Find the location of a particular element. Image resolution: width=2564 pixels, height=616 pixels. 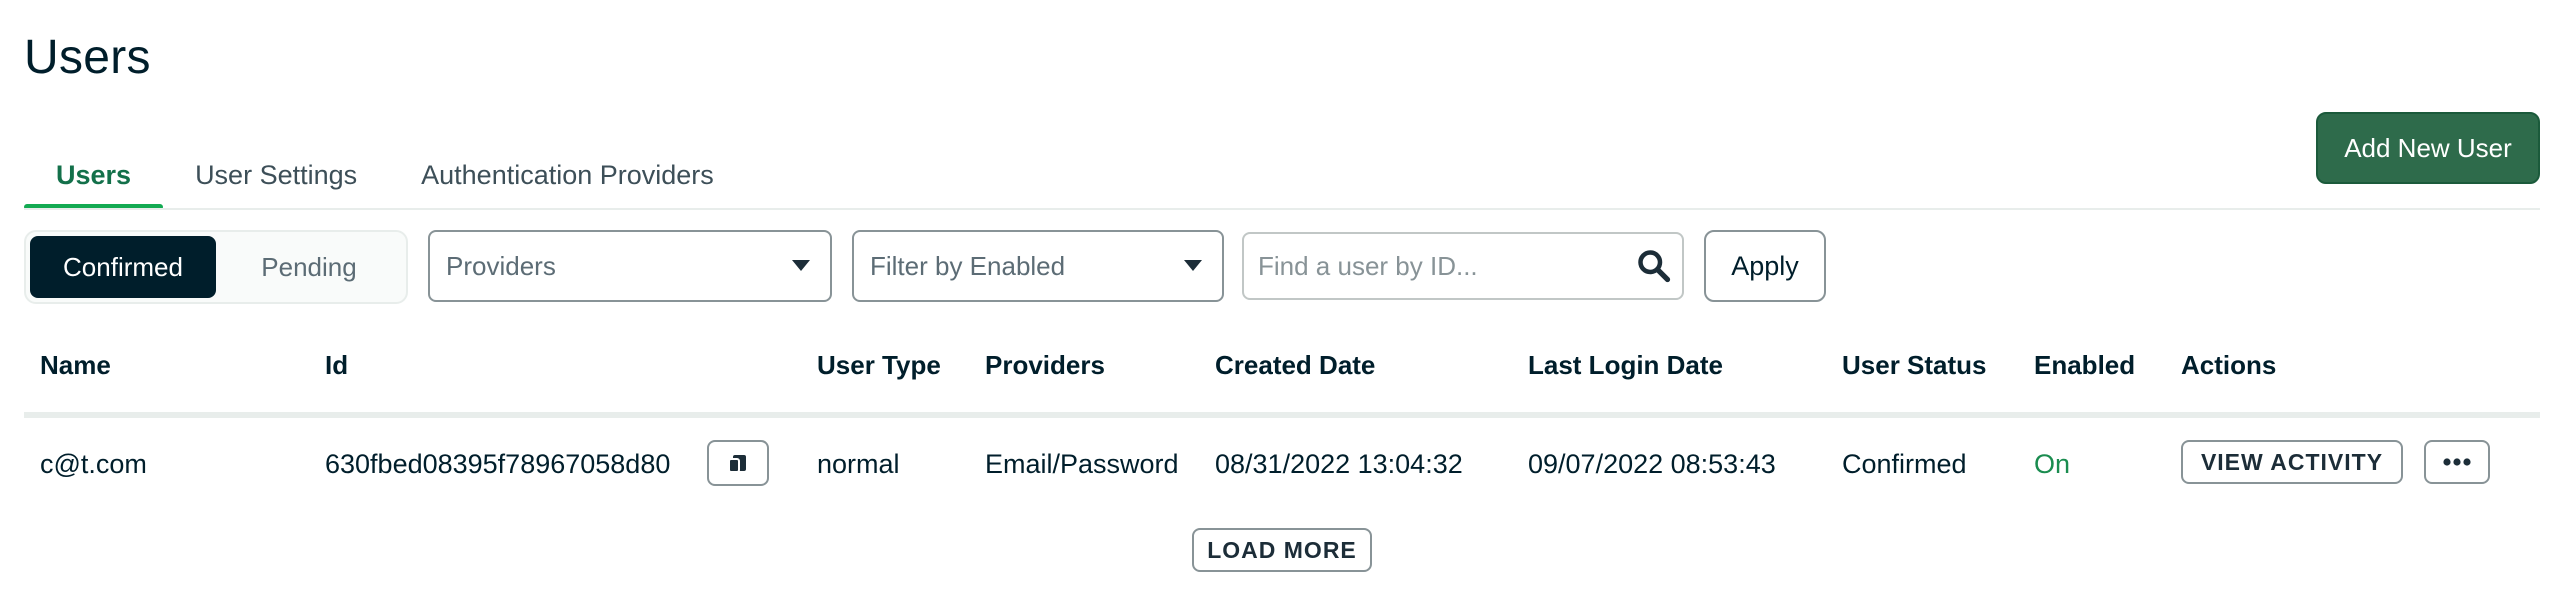

column-header-user-type: User Type is located at coordinates (879, 365).